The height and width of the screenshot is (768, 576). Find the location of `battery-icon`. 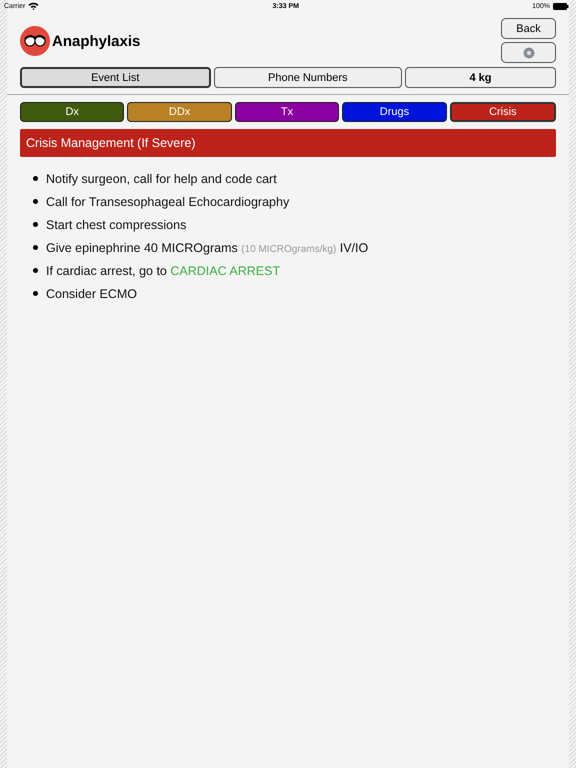

battery-icon is located at coordinates (560, 6).